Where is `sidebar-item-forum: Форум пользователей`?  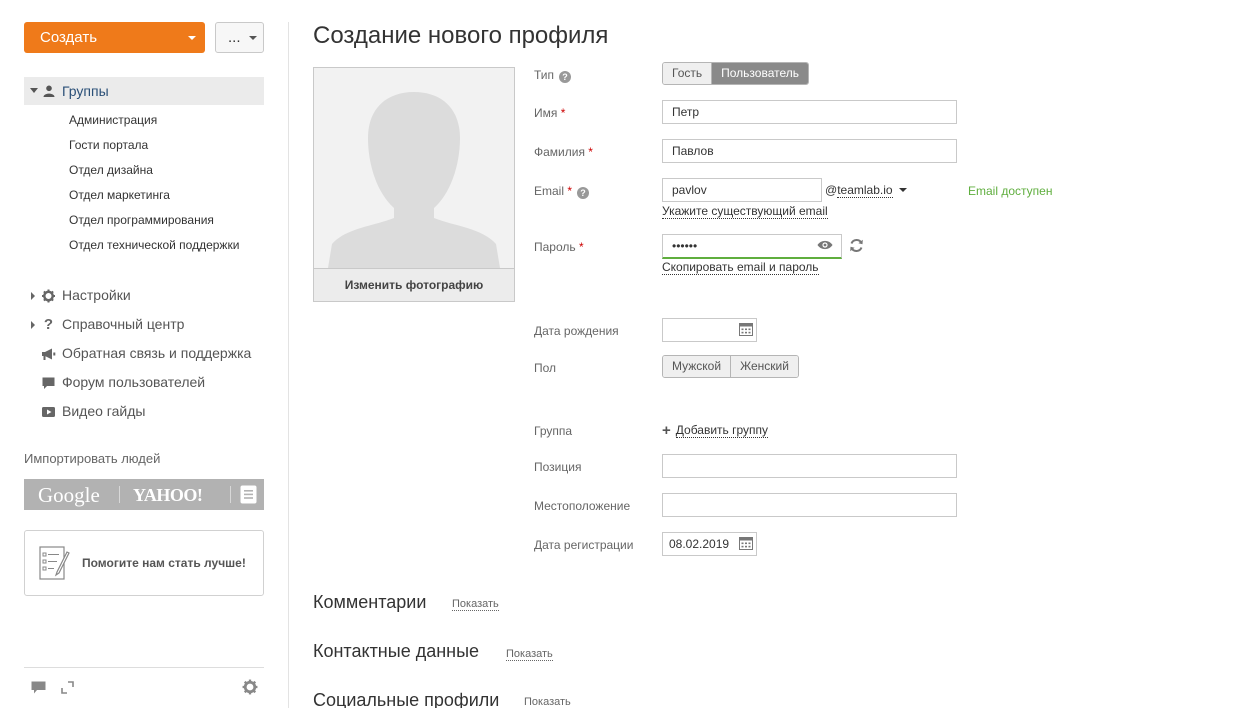
sidebar-item-forum: Форум пользователей is located at coordinates (144, 383).